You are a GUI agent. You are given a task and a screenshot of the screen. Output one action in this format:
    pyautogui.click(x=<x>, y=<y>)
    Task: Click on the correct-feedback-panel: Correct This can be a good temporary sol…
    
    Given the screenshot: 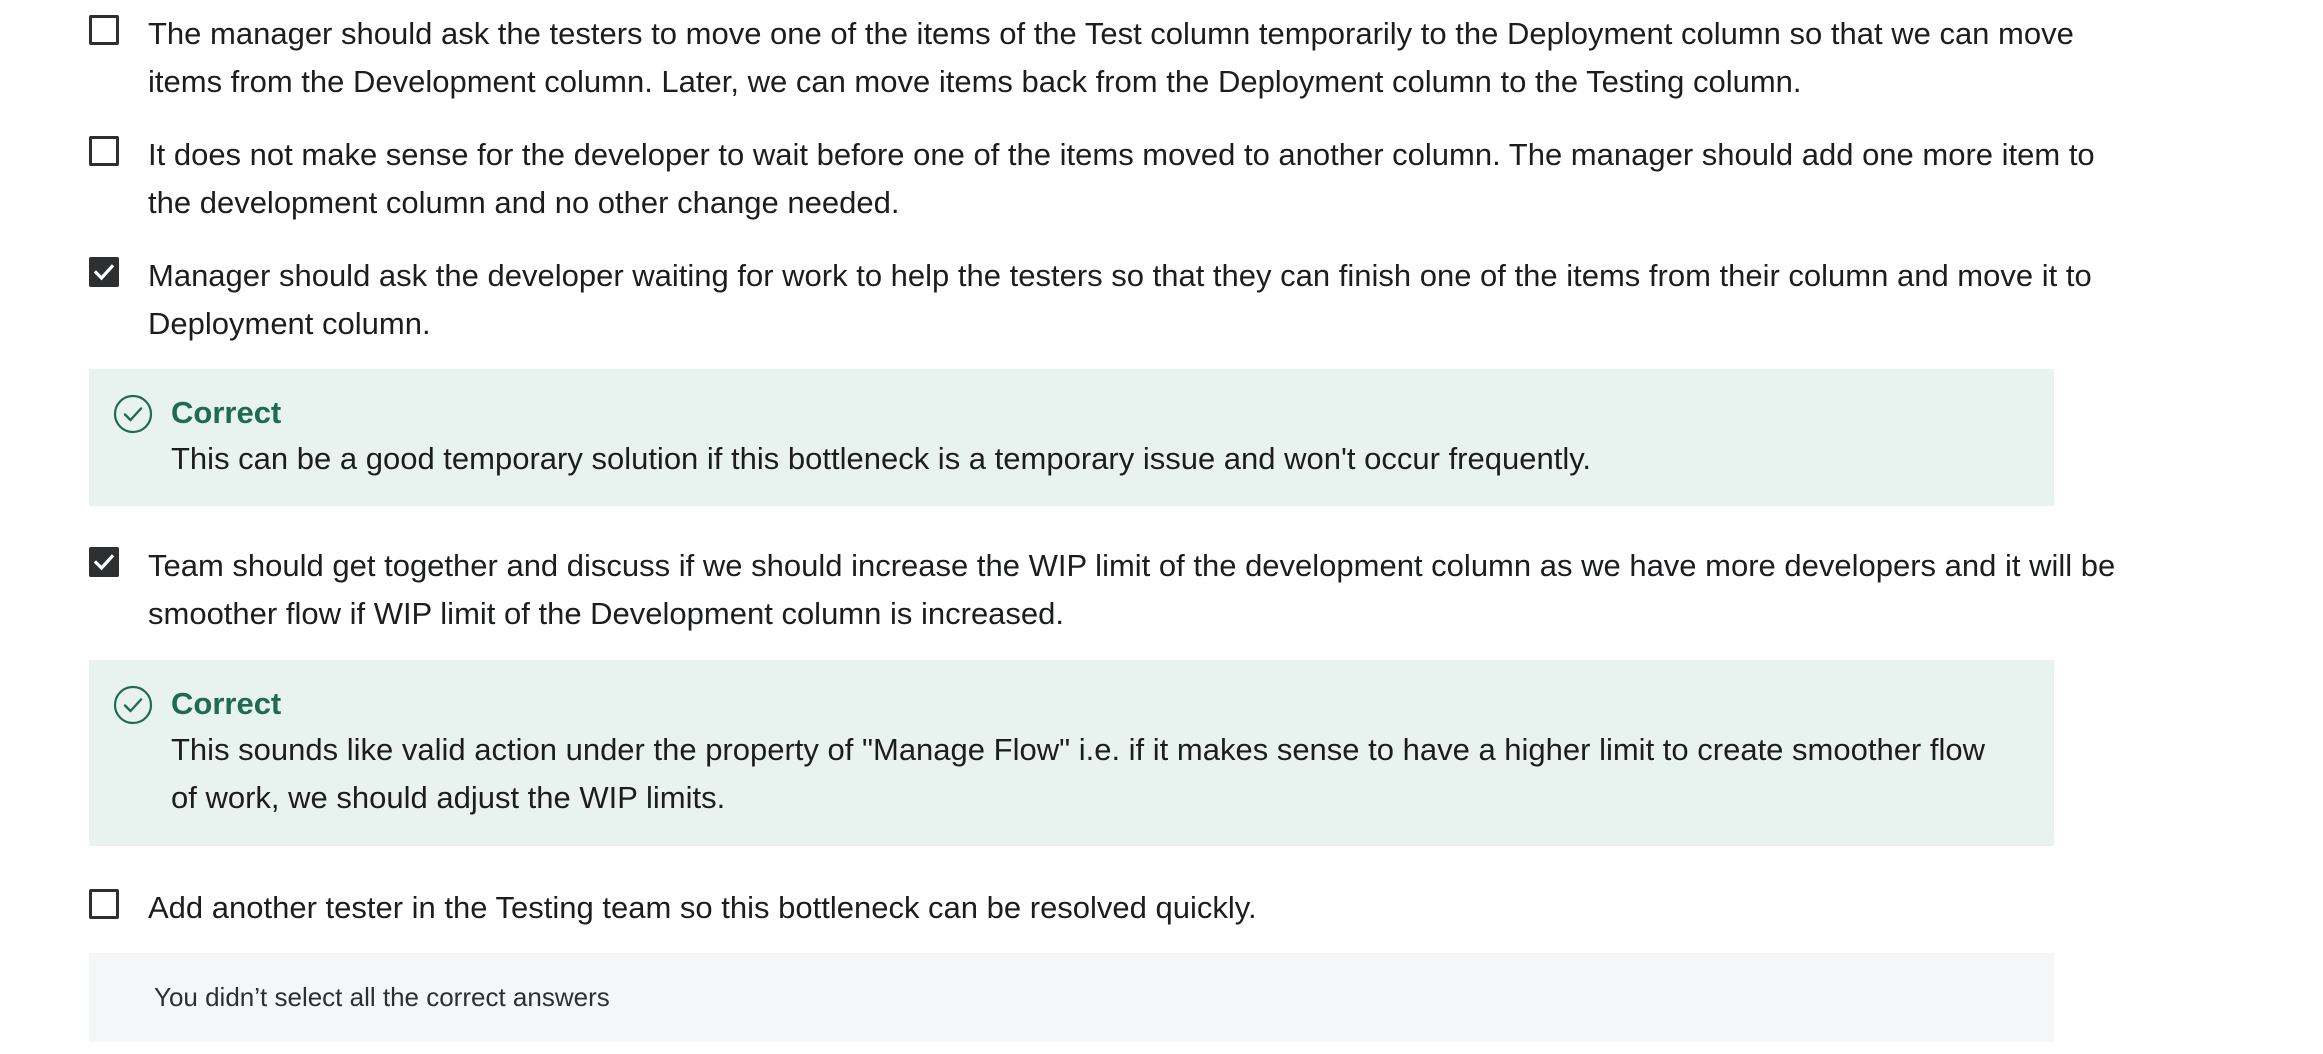 What is the action you would take?
    pyautogui.click(x=1071, y=437)
    